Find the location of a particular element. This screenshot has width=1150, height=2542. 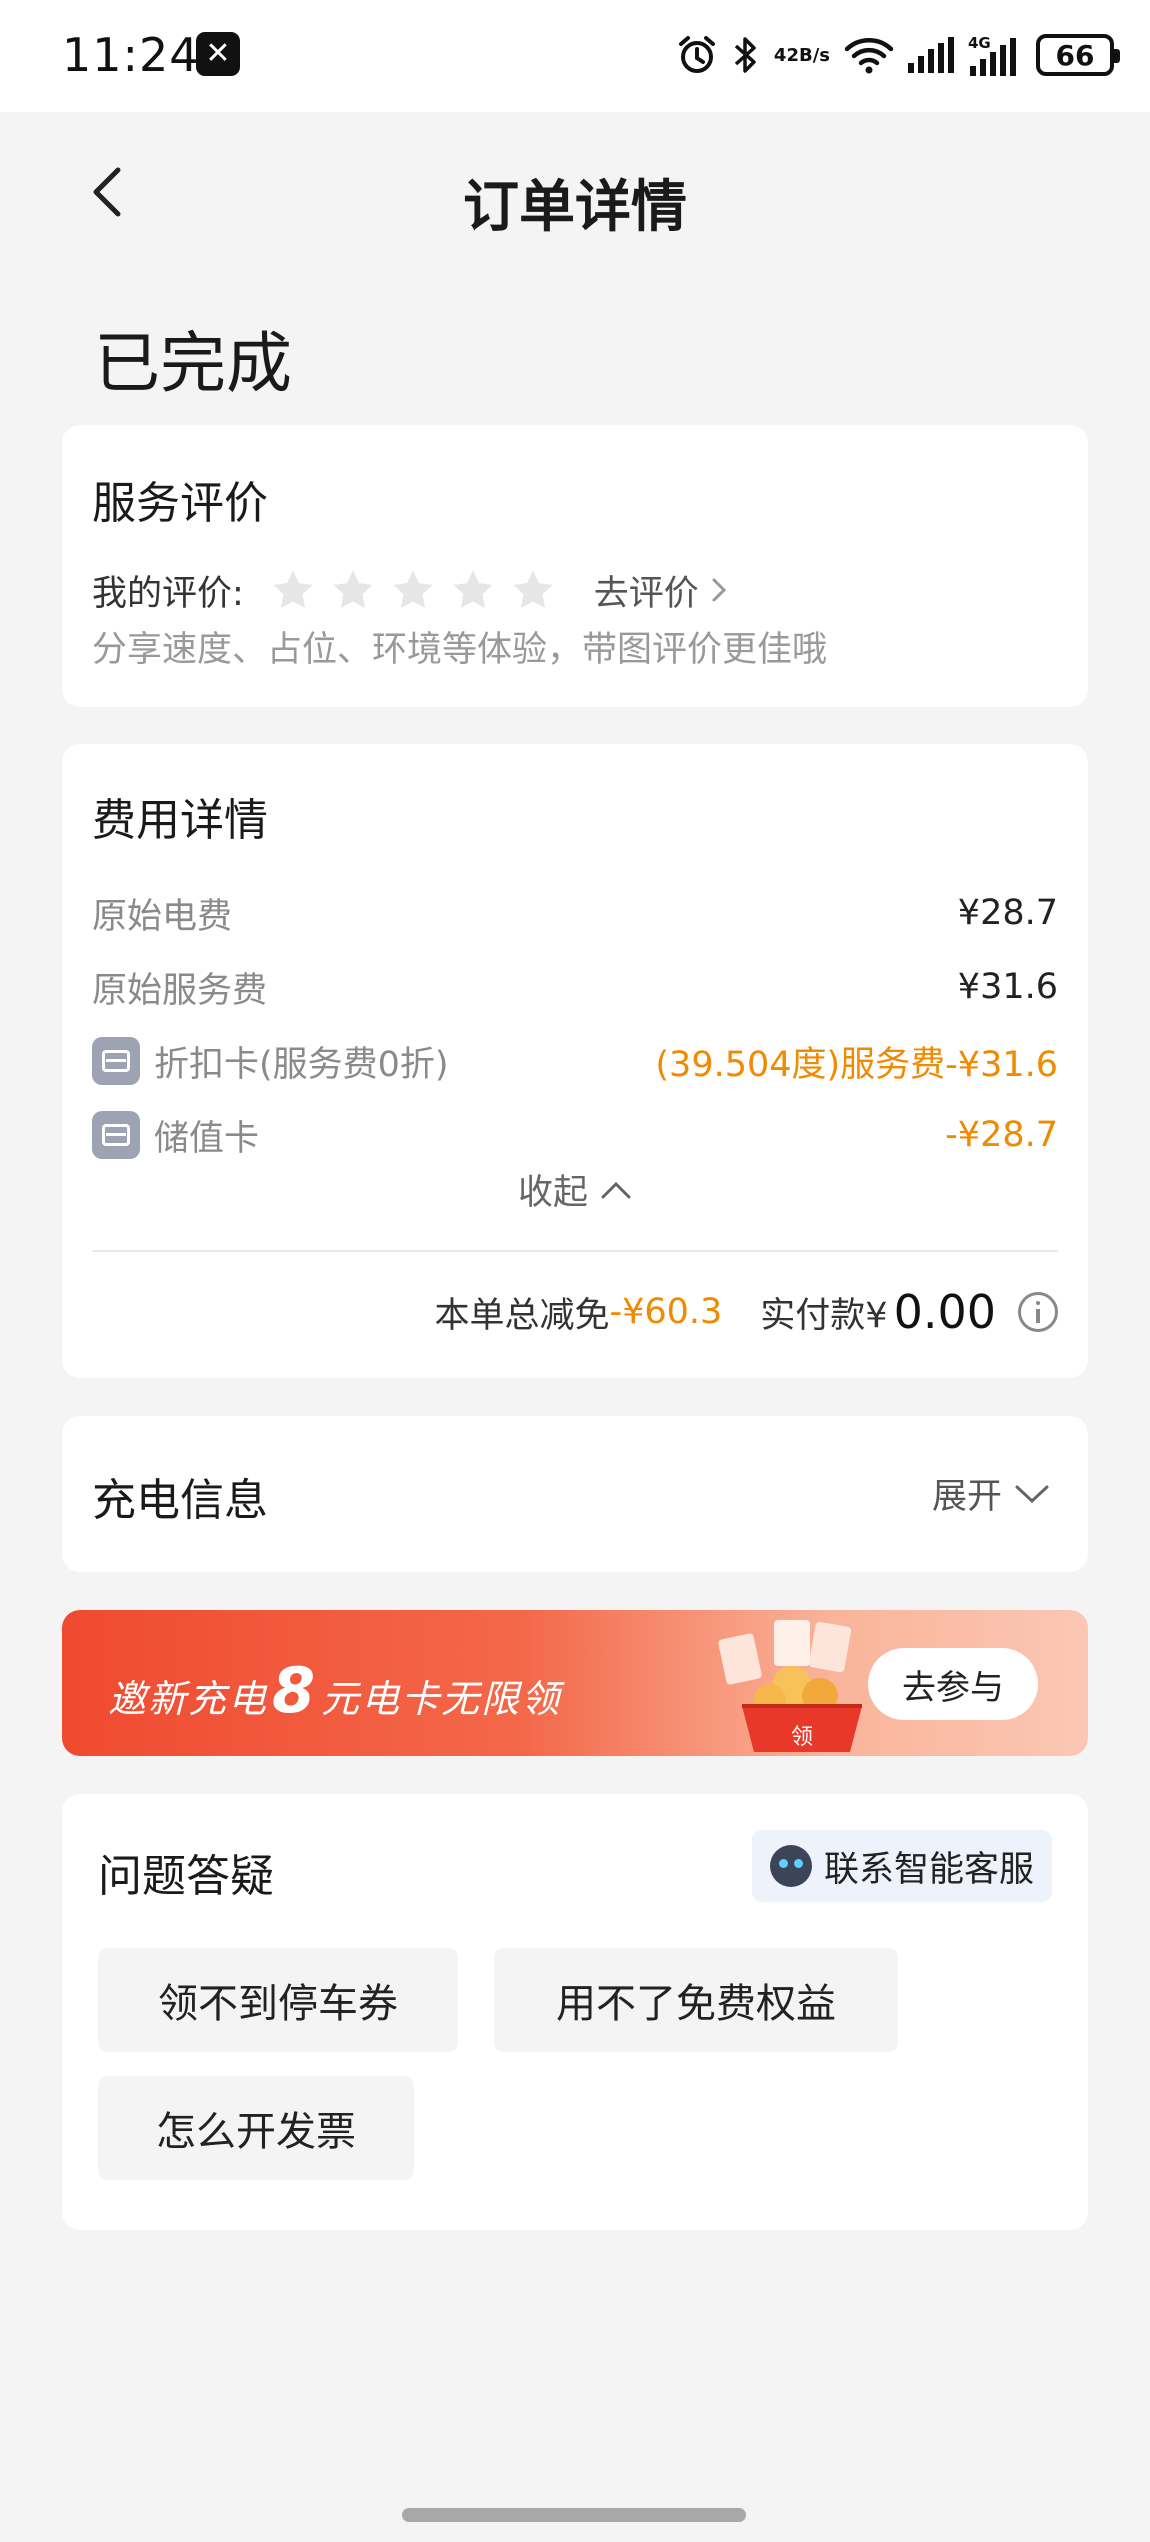

divider is located at coordinates (575, 1251).